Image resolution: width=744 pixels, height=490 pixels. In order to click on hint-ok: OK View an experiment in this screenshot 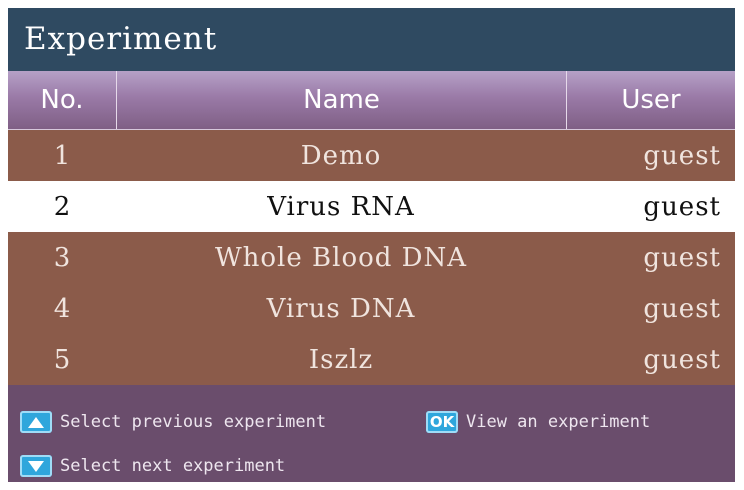, I will do `click(538, 422)`.